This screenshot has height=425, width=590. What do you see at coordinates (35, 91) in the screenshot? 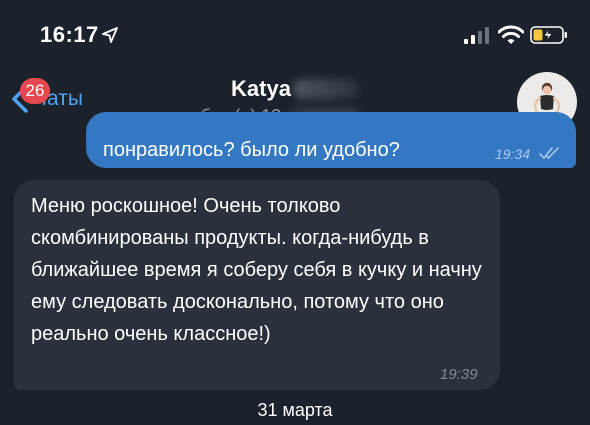
I see `unread-badge: 26` at bounding box center [35, 91].